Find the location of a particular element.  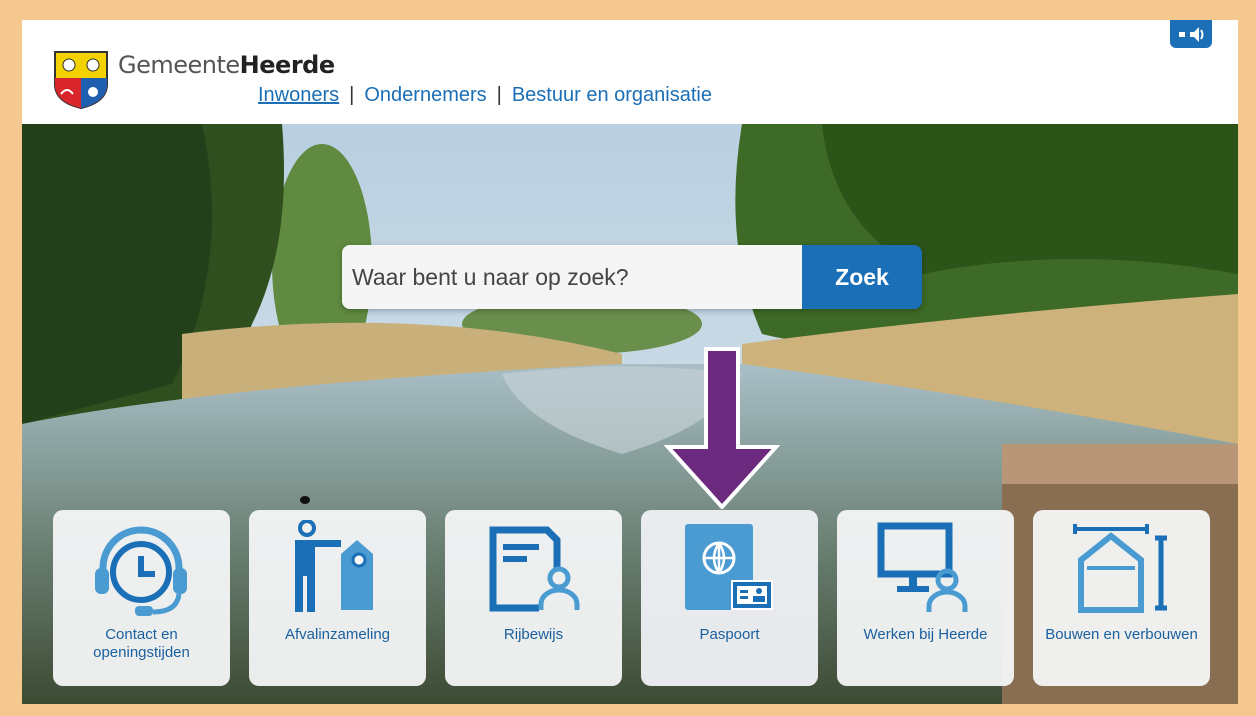

tile-label: Paspoort is located at coordinates (729, 634).